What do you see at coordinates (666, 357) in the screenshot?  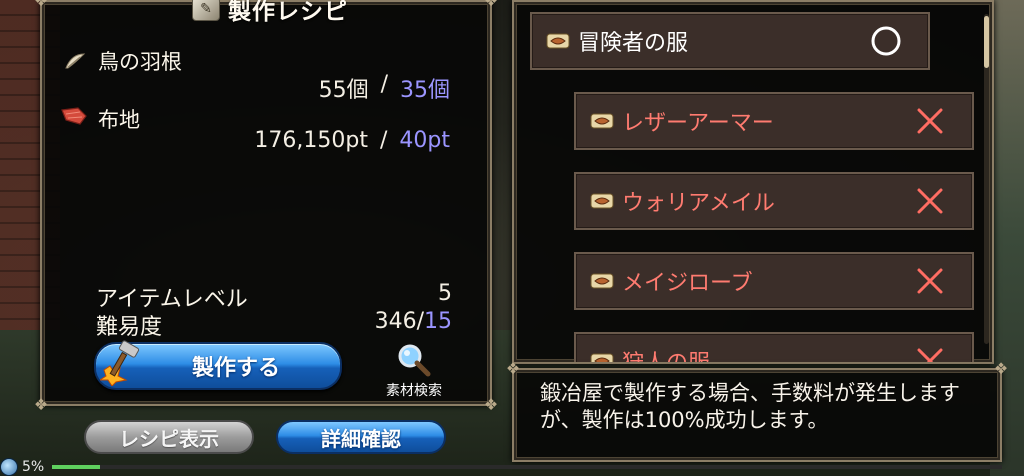 I see `recipe-item-name: 狩人の服` at bounding box center [666, 357].